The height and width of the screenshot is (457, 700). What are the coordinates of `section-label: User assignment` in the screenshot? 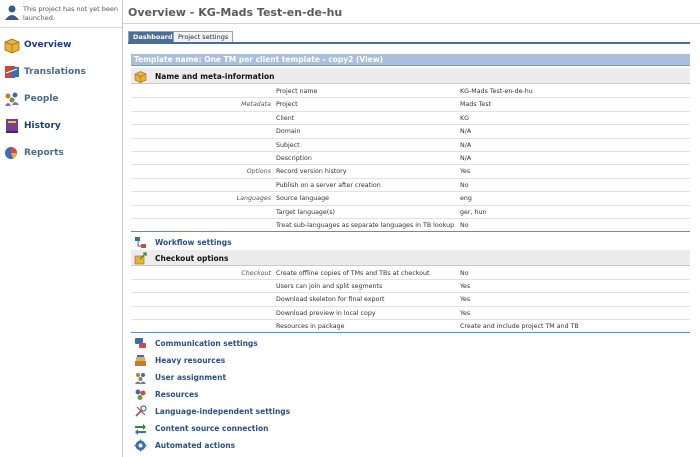 It's located at (191, 377).